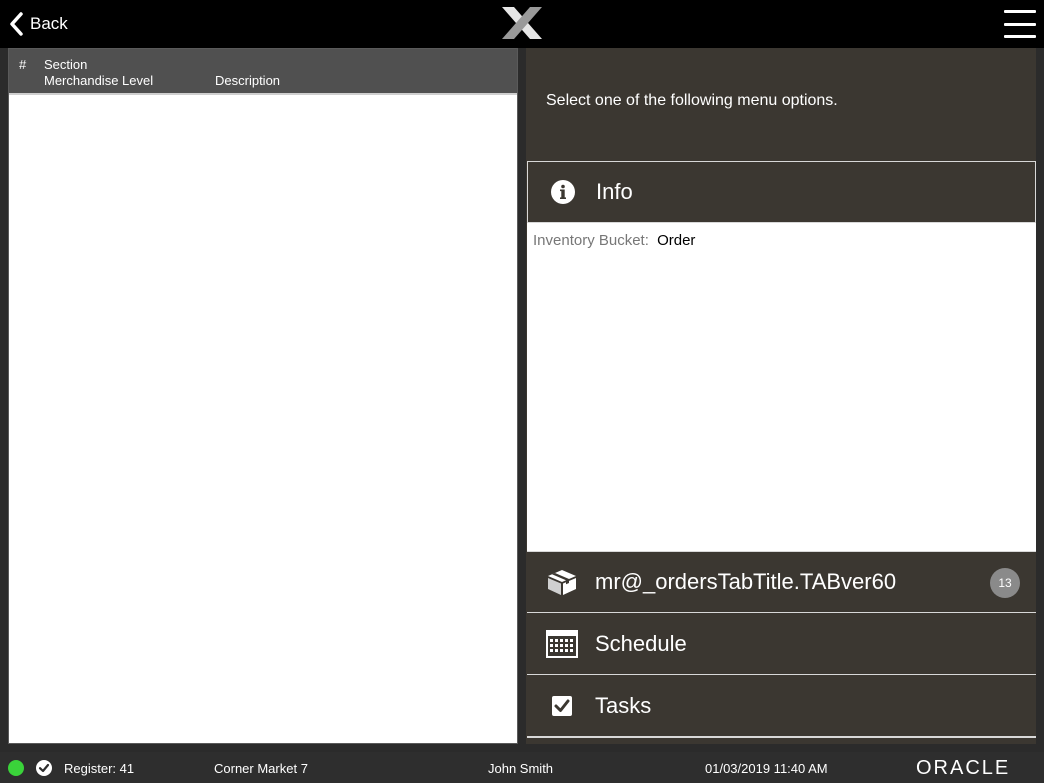 This screenshot has width=1044, height=783. What do you see at coordinates (623, 705) in the screenshot?
I see `tasks-label: Tasks` at bounding box center [623, 705].